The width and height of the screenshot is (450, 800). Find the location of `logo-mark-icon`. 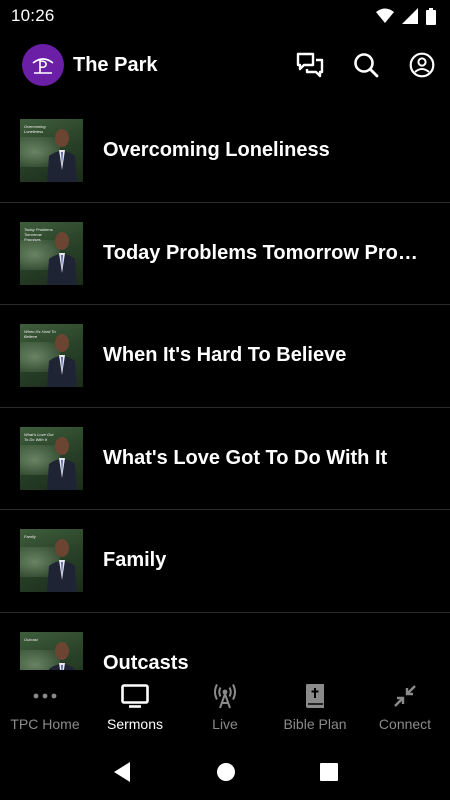

logo-mark-icon is located at coordinates (43, 66).